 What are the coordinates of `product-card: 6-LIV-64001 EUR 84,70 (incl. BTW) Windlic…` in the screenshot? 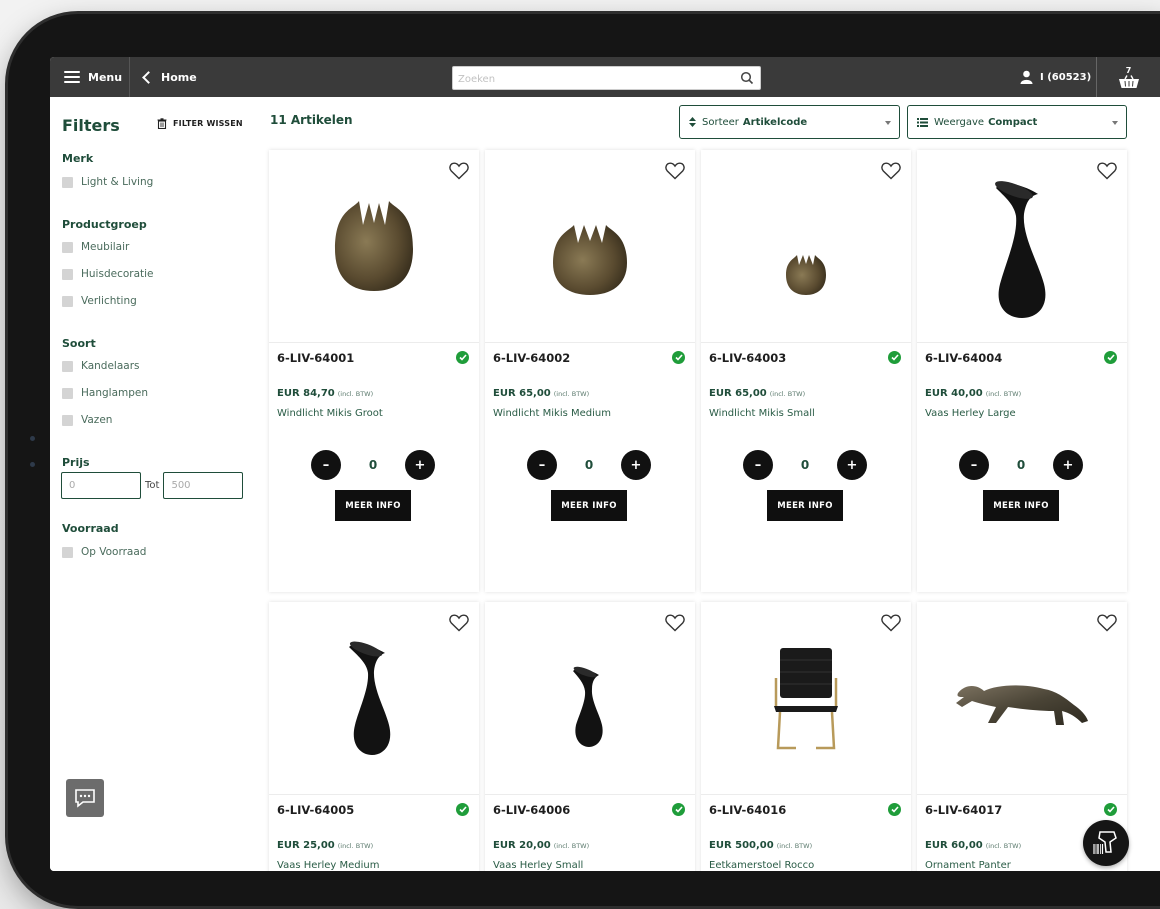 It's located at (374, 371).